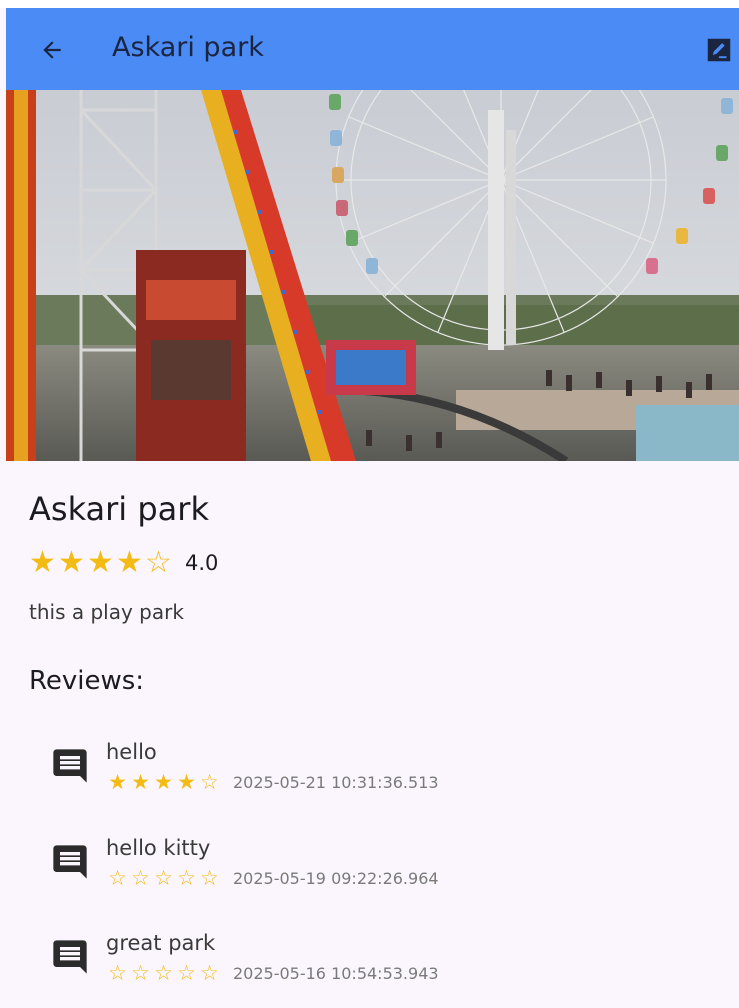 The image size is (739, 1008). What do you see at coordinates (336, 782) in the screenshot?
I see `review-date: 2025-05-21 10:31:36.513` at bounding box center [336, 782].